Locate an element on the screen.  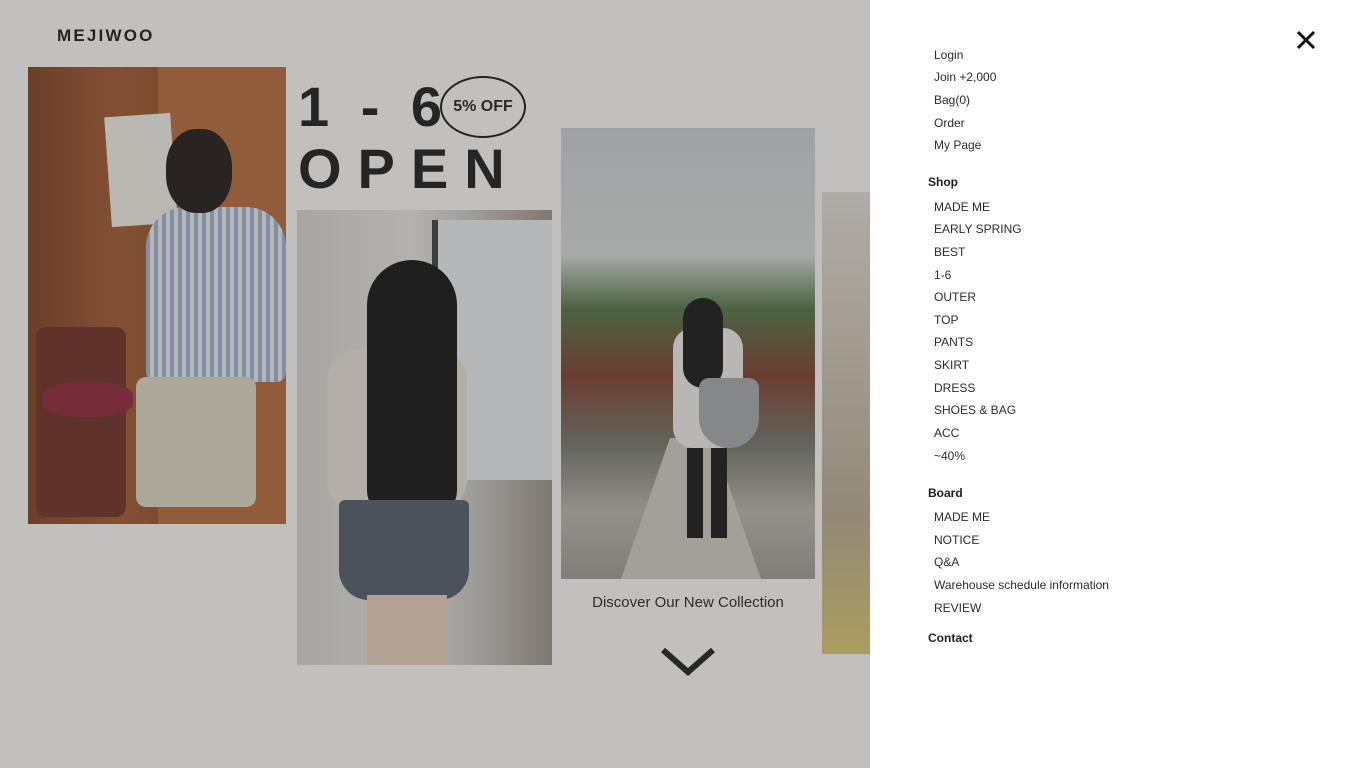
menu-shop-outer: OUTER is located at coordinates (955, 297).